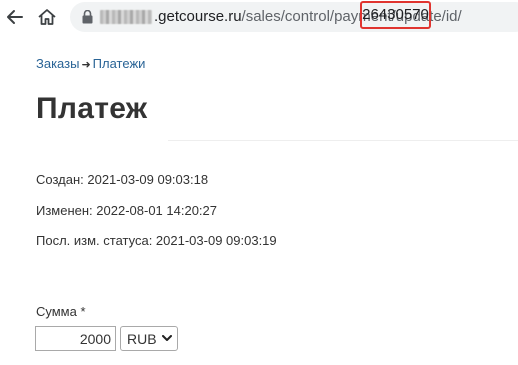 The width and height of the screenshot is (518, 365). I want to click on title-divider, so click(343, 140).